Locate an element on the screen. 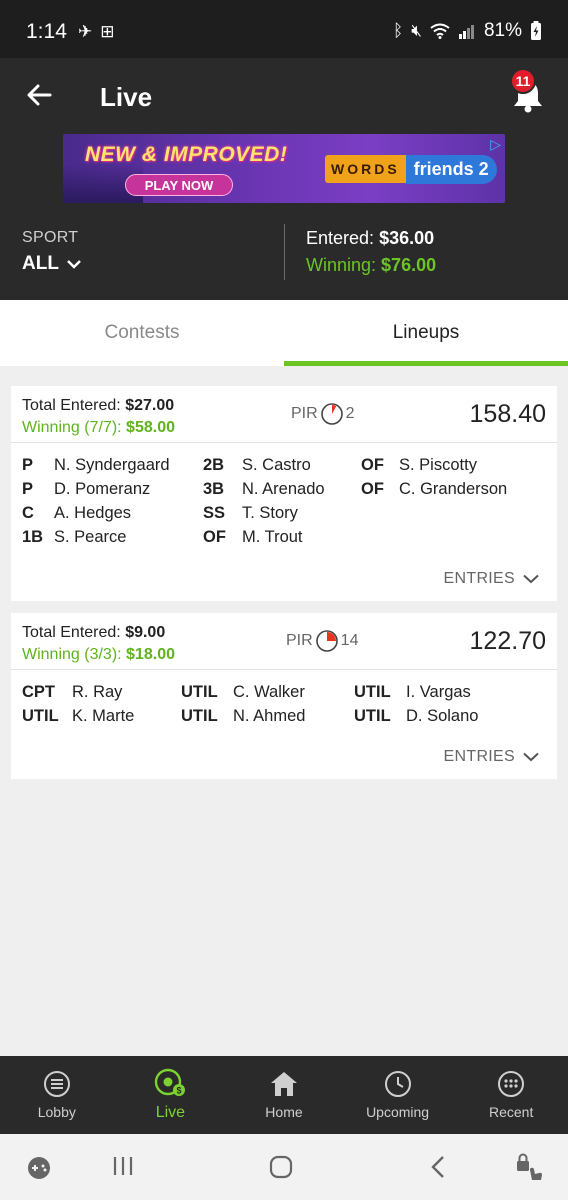 This screenshot has height=1200, width=568. back-arrow-icon is located at coordinates (39, 95).